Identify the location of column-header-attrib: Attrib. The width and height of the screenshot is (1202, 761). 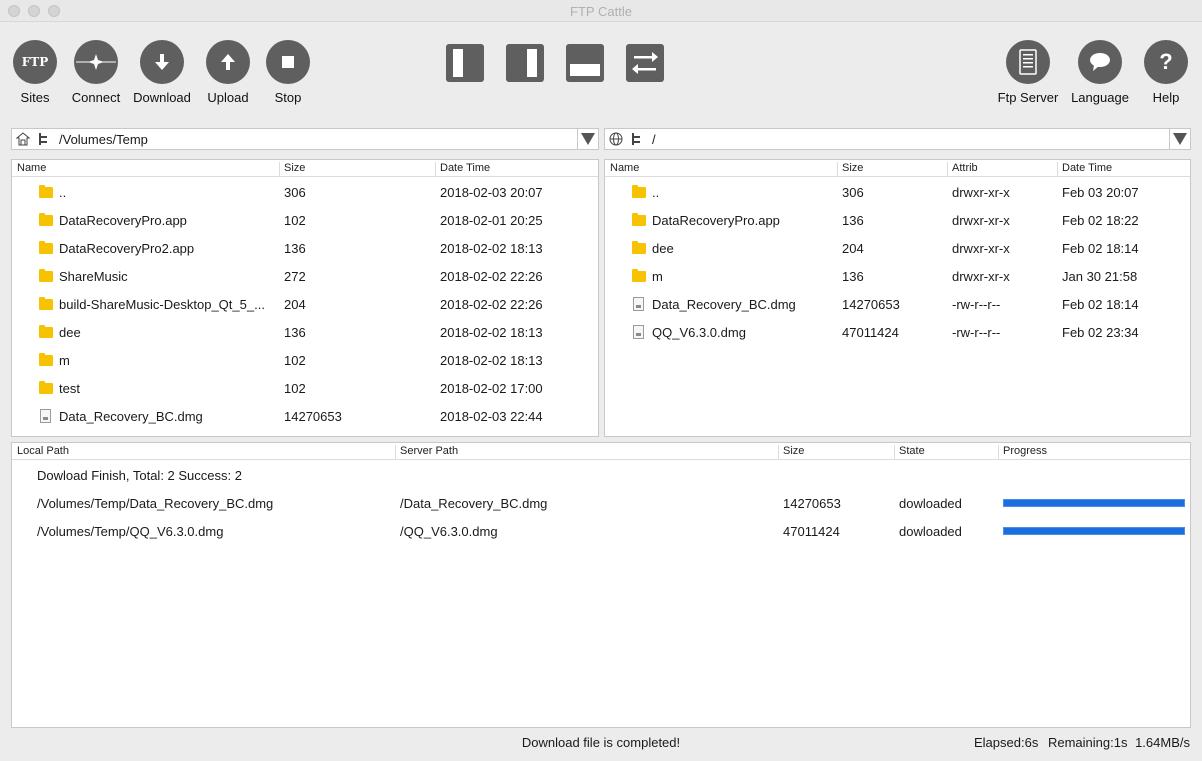
(962, 169).